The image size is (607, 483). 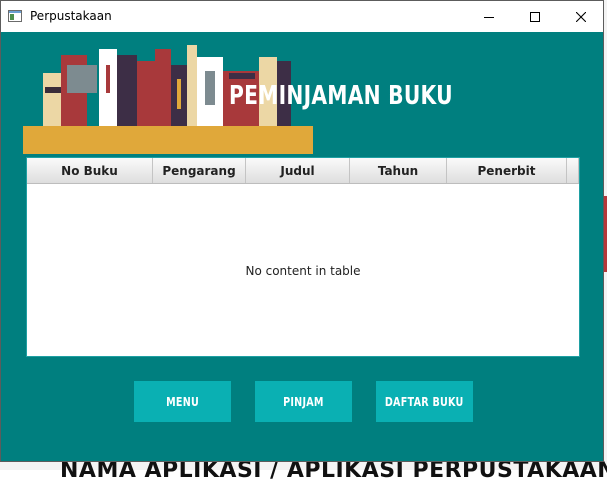 I want to click on menu-button-label: MENU, so click(x=182, y=401).